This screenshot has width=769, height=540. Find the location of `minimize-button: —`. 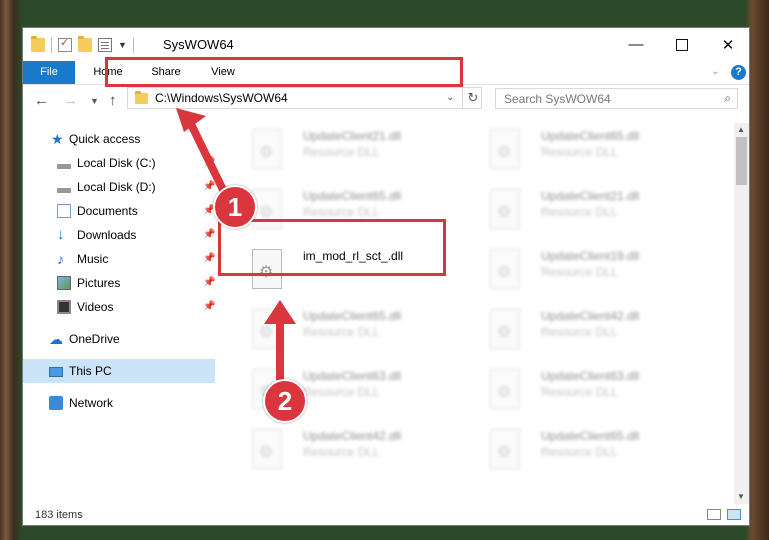

minimize-button: — is located at coordinates (636, 44).